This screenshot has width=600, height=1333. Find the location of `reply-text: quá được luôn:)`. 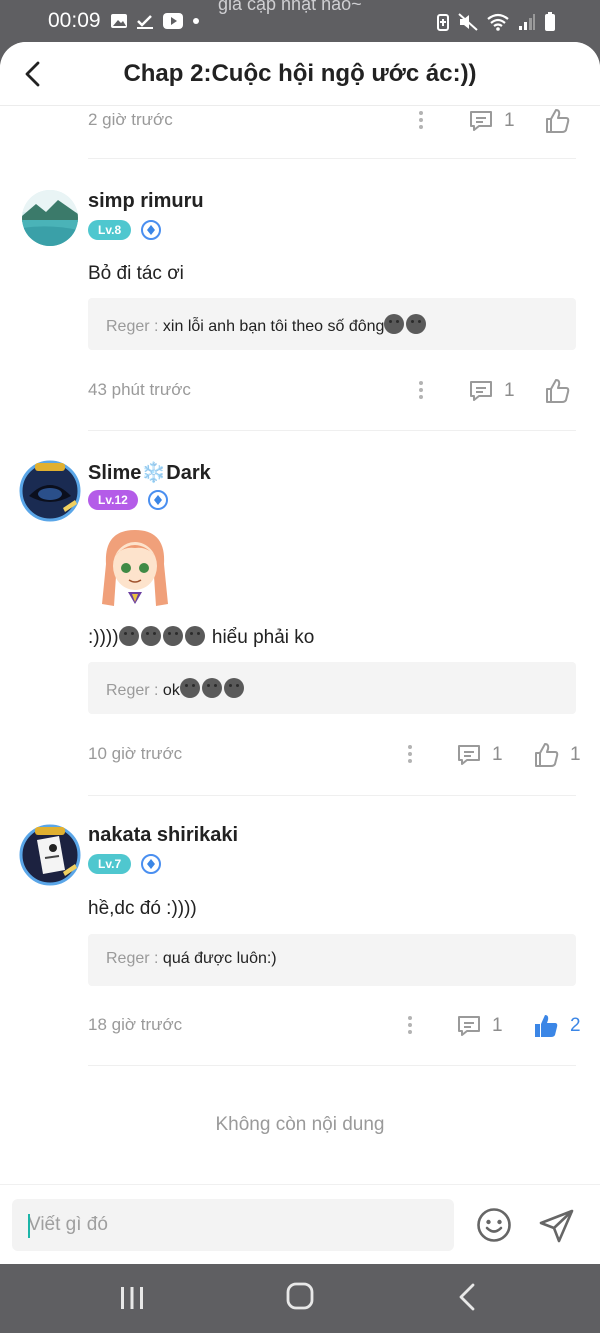

reply-text: quá được luôn:) is located at coordinates (219, 958).